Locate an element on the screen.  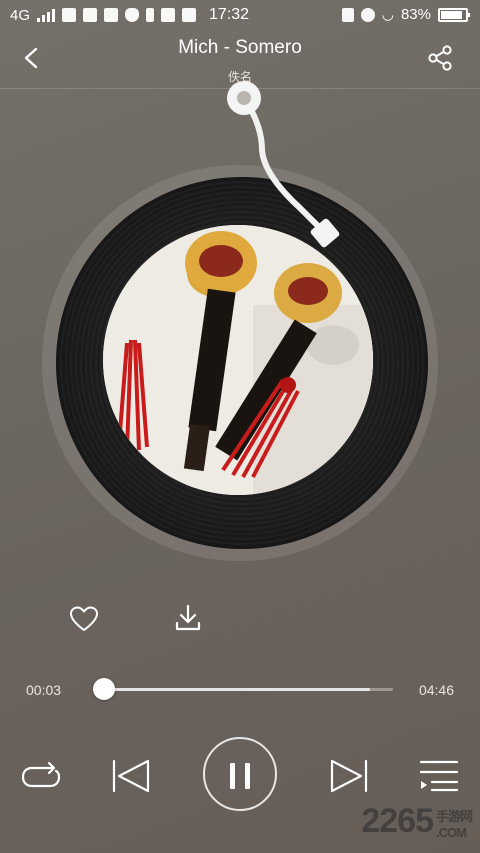
watermark-suffix: 手游网 is located at coordinates (454, 816).